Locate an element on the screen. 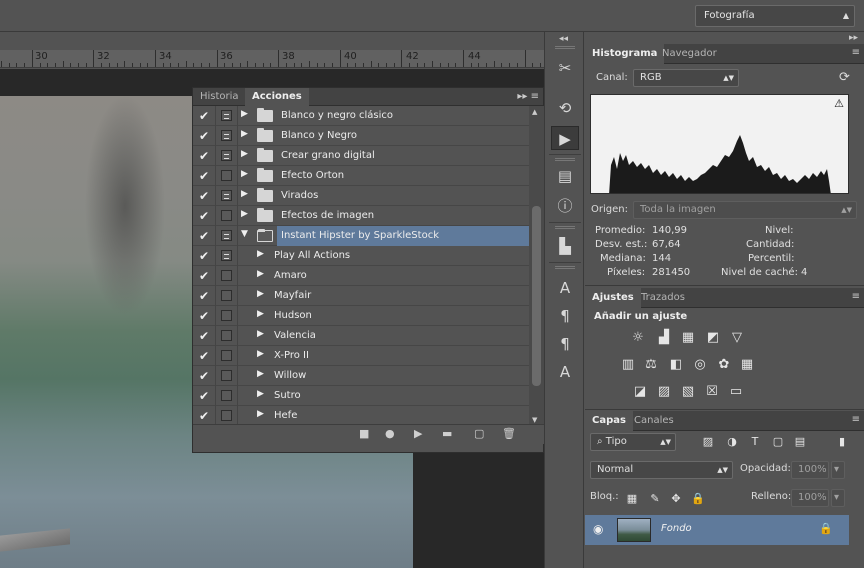 The height and width of the screenshot is (568, 864). brightness-icon: ☼ is located at coordinates (638, 338).